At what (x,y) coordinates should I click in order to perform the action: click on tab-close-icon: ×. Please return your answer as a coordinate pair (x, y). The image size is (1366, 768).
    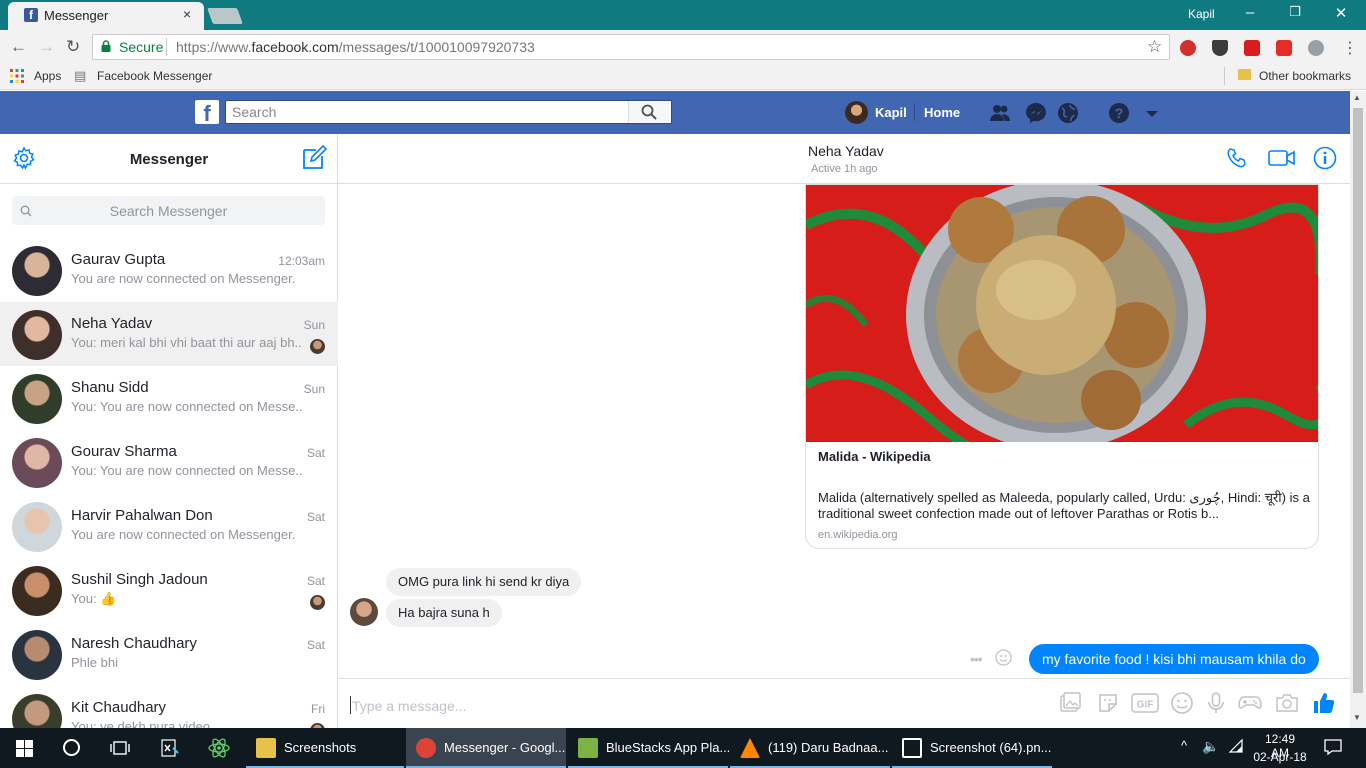
    Looking at the image, I should click on (187, 14).